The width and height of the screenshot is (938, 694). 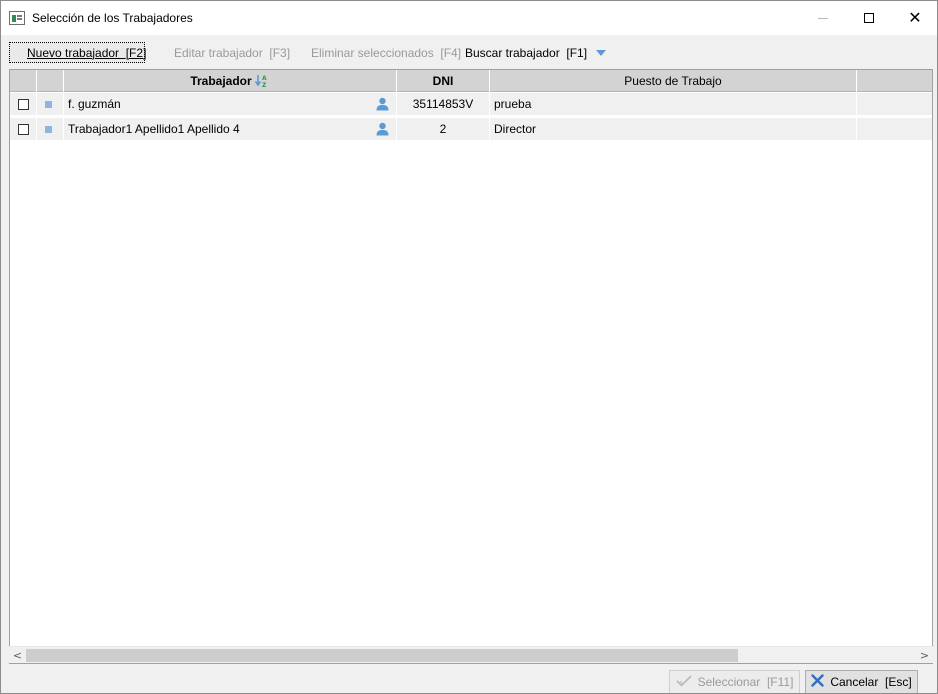 I want to click on minimize-icon, so click(x=823, y=18).